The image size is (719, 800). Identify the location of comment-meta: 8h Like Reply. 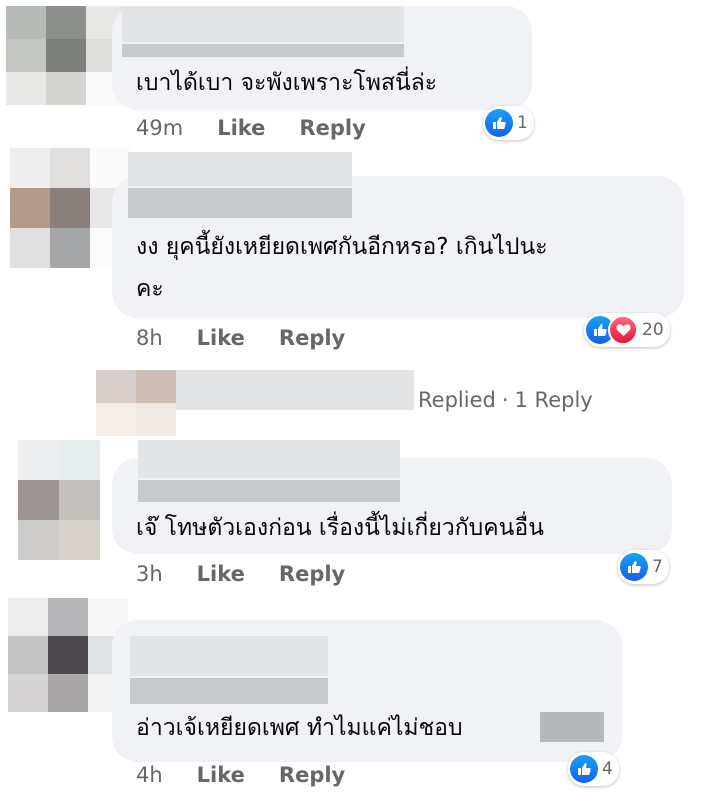
(240, 338).